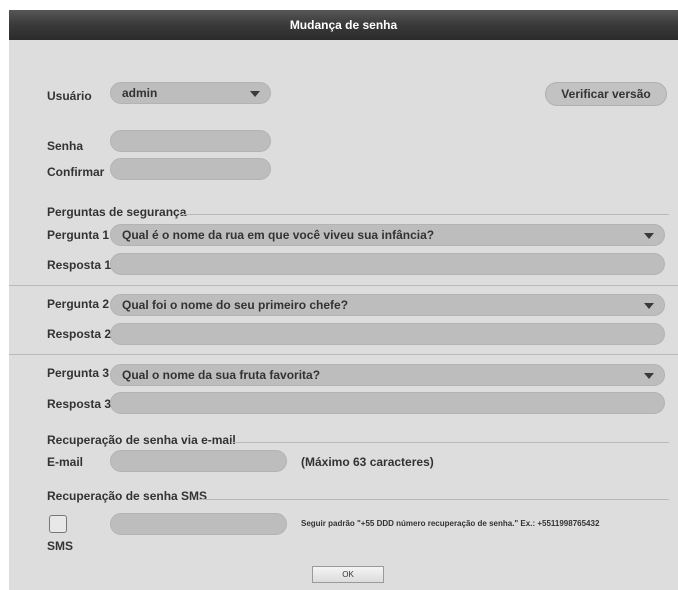 This screenshot has height=590, width=678. I want to click on email-label: E-mail, so click(65, 462).